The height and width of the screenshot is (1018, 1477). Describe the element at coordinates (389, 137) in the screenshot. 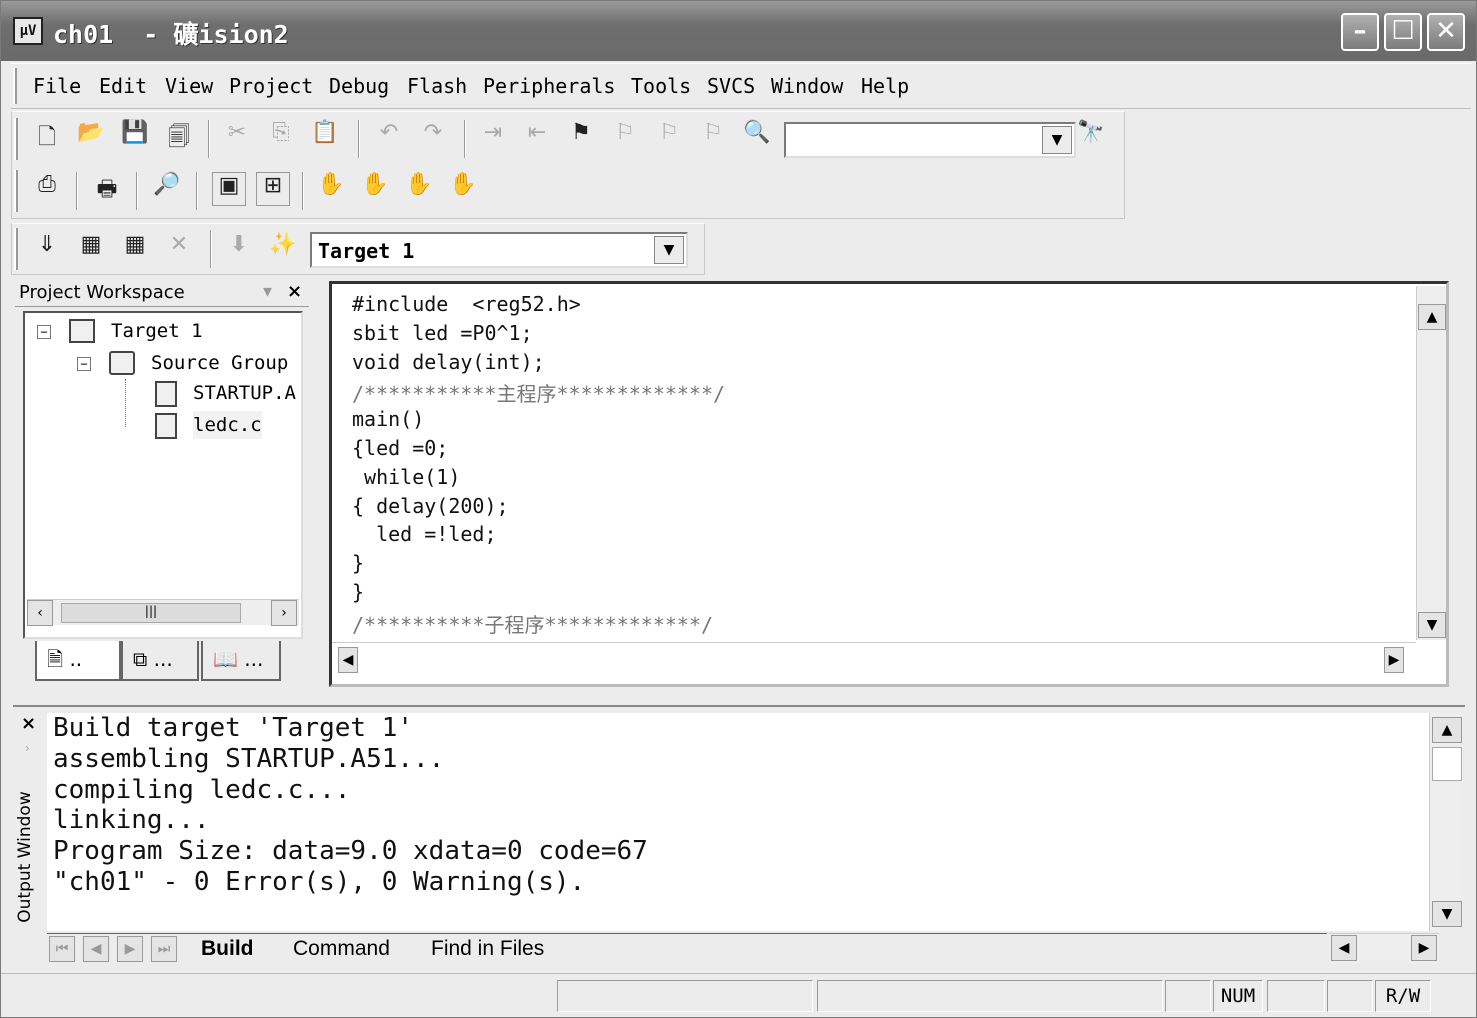

I see `undo-icon: ↶` at that location.